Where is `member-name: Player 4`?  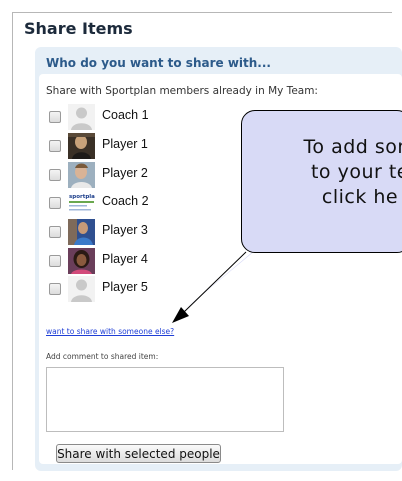 member-name: Player 4 is located at coordinates (125, 259).